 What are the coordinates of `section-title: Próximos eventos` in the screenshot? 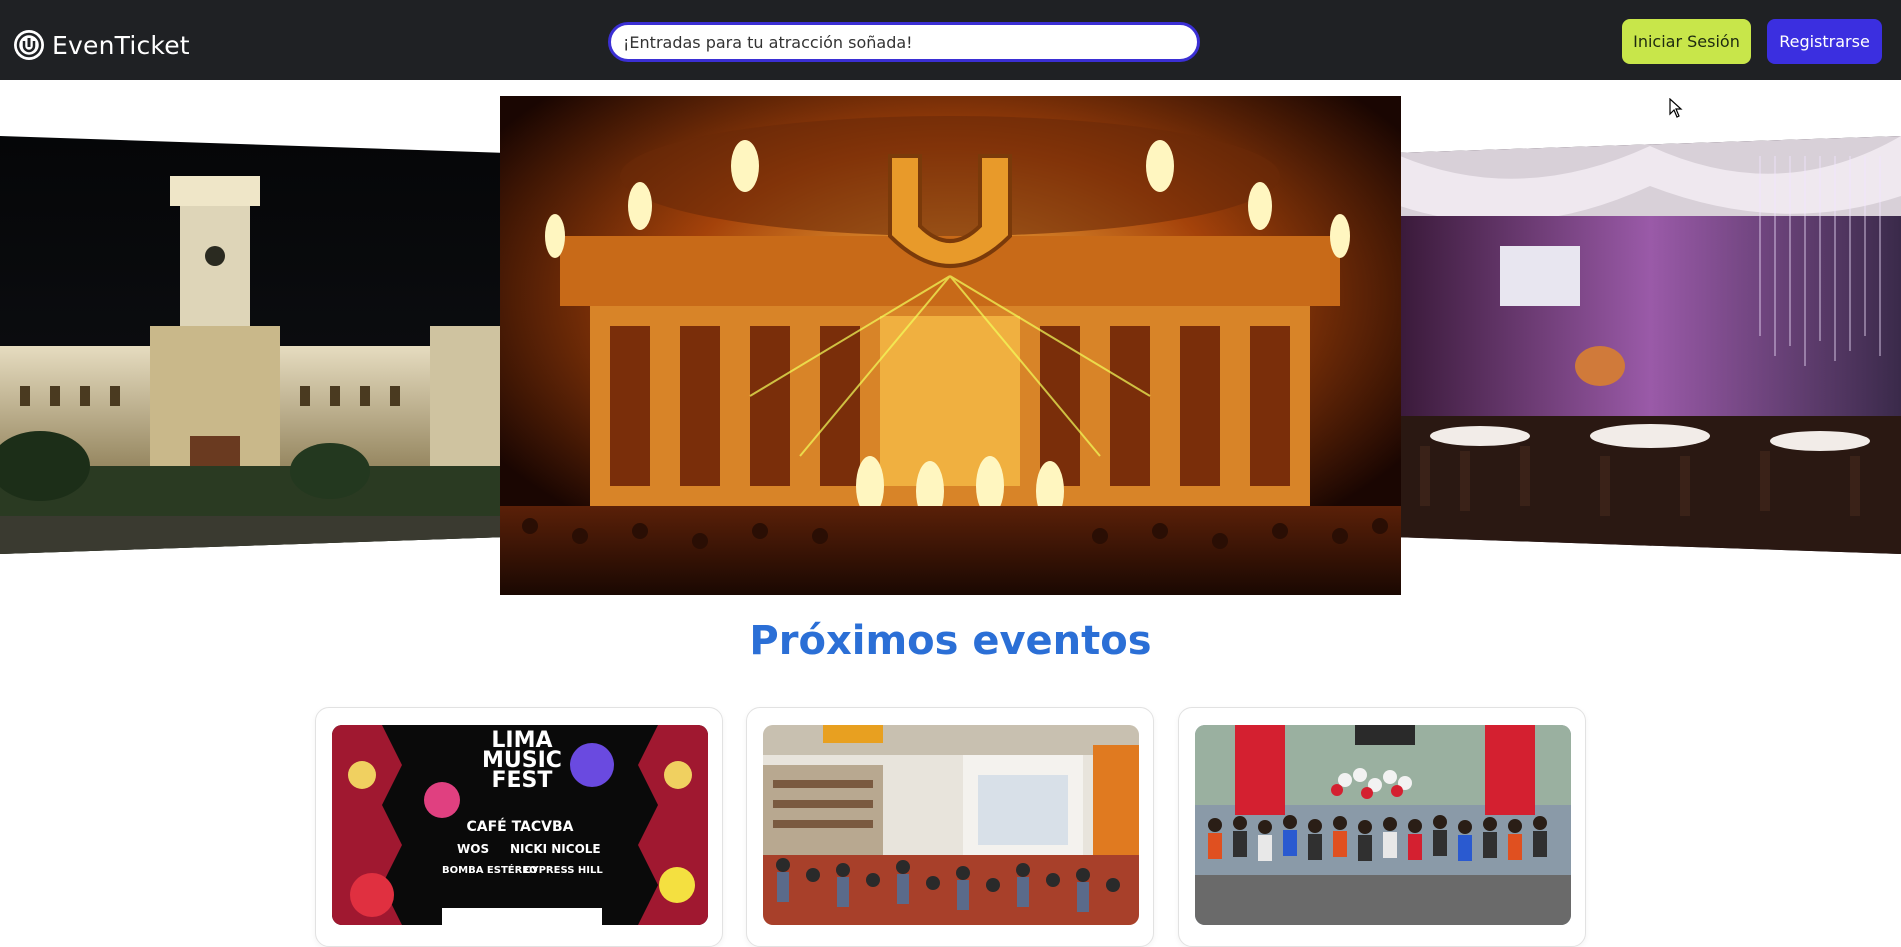 It's located at (950, 641).